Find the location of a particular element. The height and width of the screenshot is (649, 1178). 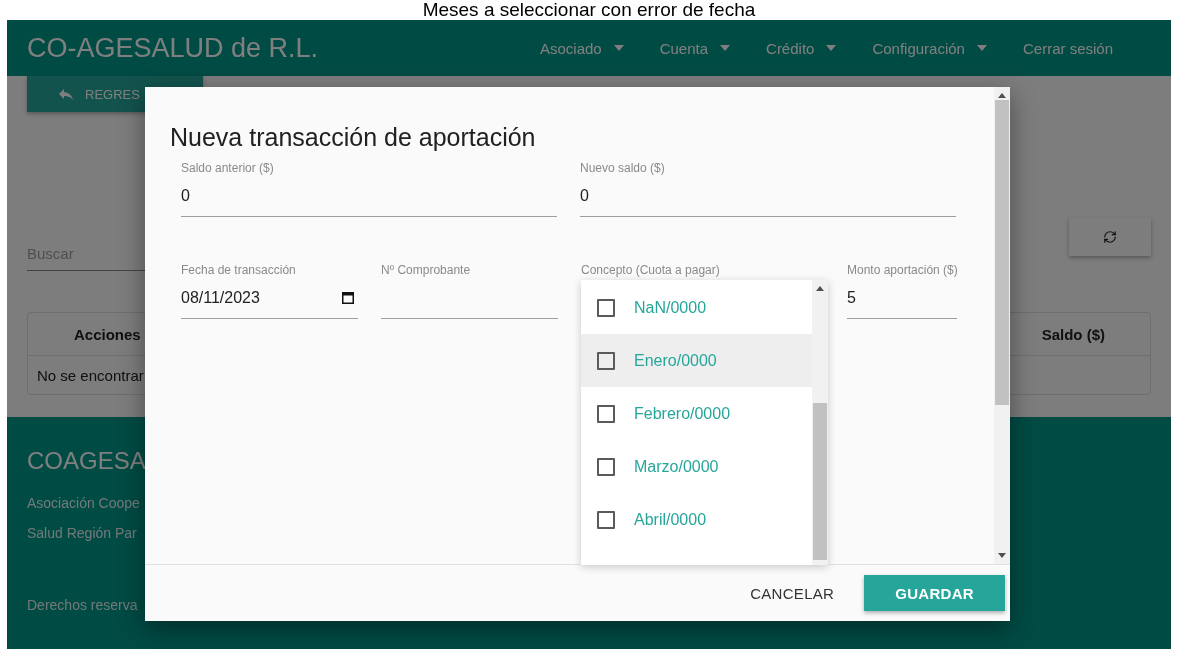

nav-link: Cerrar sesión is located at coordinates (1067, 48).